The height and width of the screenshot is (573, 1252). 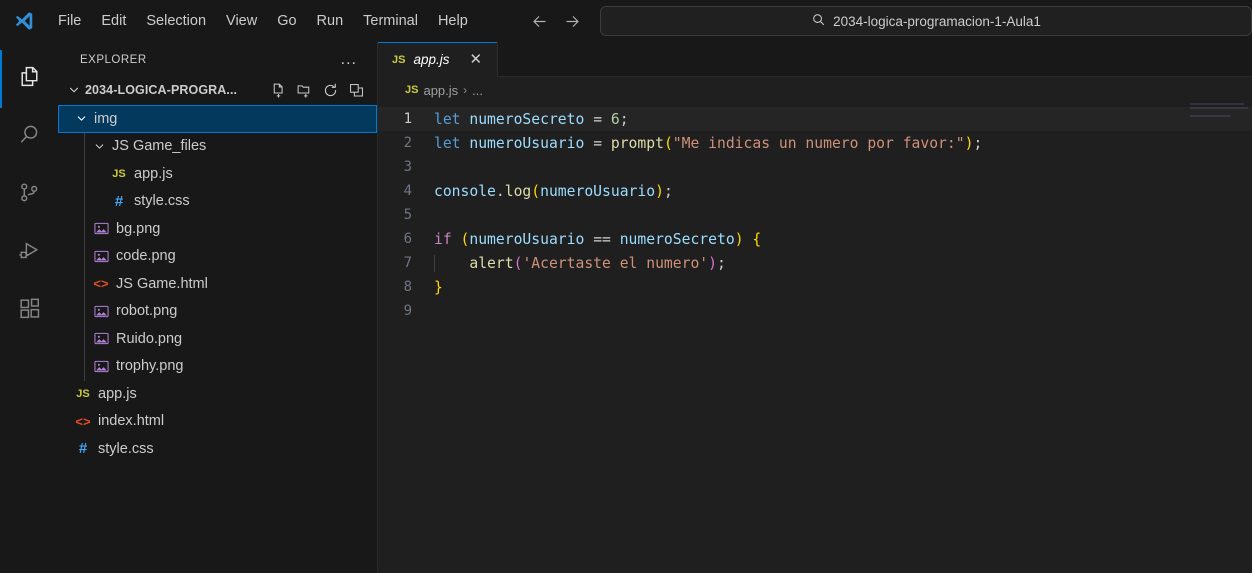 I want to click on menu-go: Go, so click(x=286, y=21).